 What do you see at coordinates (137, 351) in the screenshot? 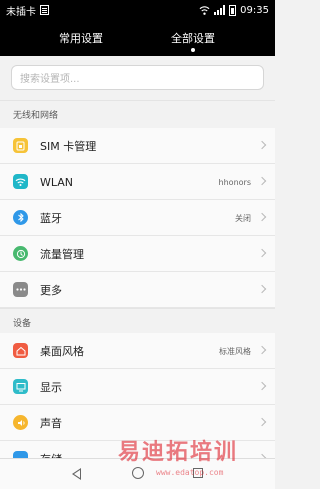
I see `settings-item-home-style: 桌面风格 标准风格` at bounding box center [137, 351].